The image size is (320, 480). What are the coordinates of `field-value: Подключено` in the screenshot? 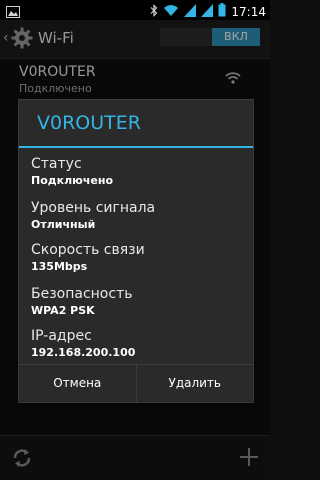 It's located at (72, 180).